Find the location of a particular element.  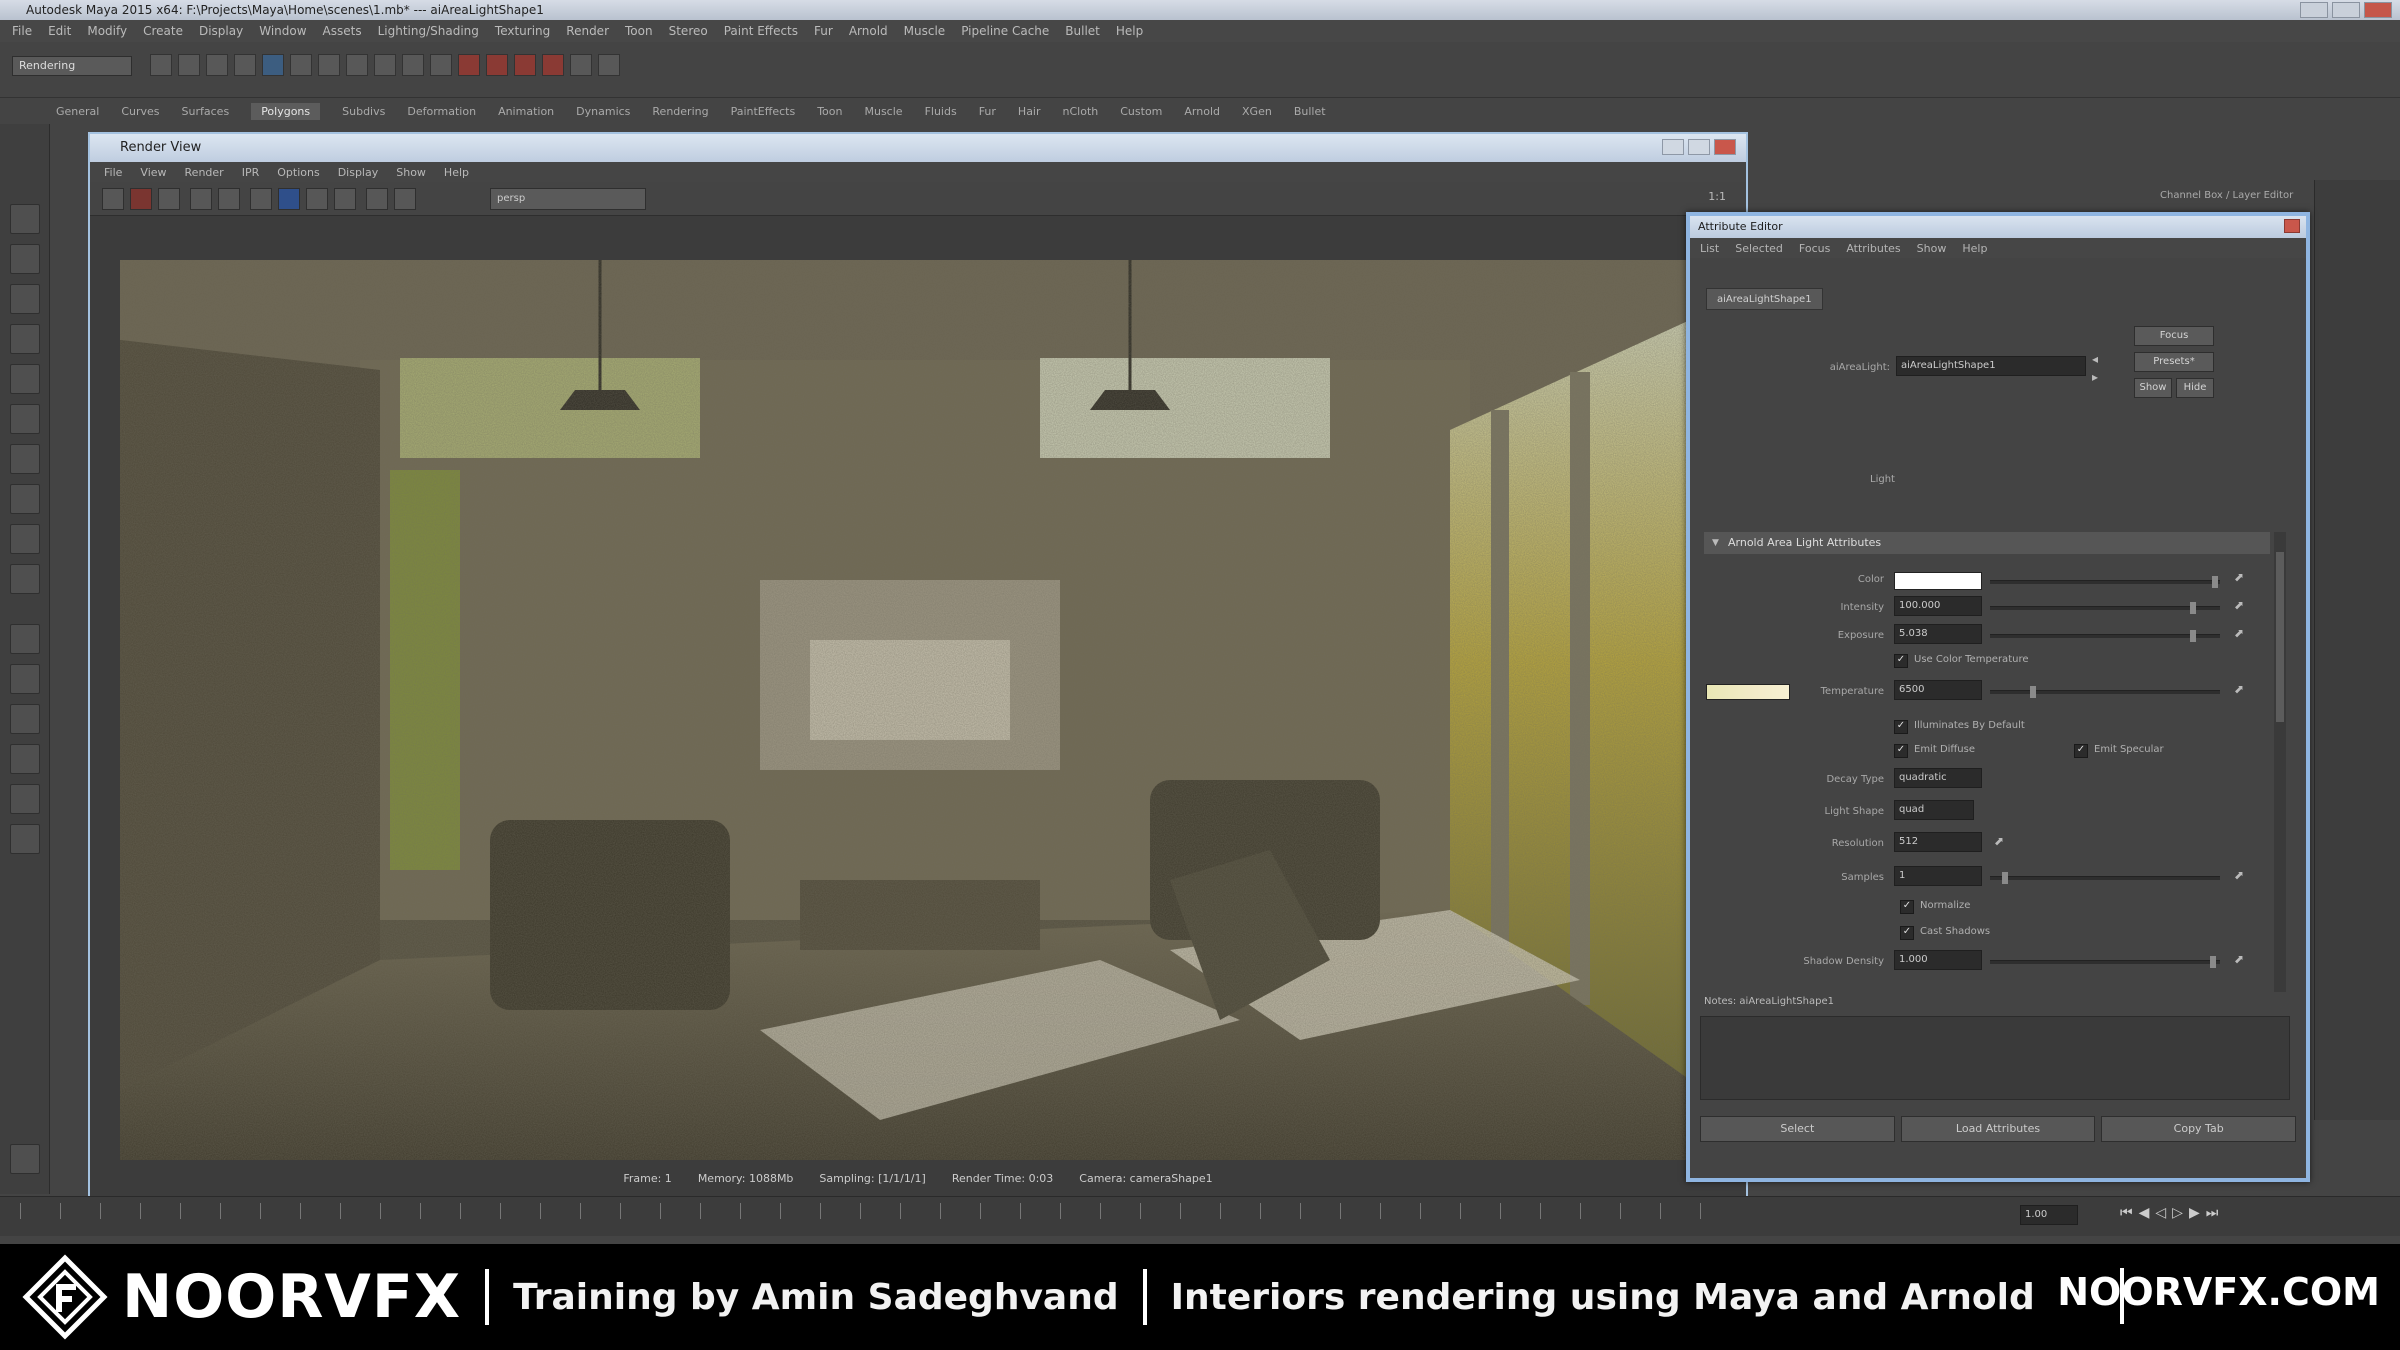

rv-menu-item: IPR is located at coordinates (251, 172).